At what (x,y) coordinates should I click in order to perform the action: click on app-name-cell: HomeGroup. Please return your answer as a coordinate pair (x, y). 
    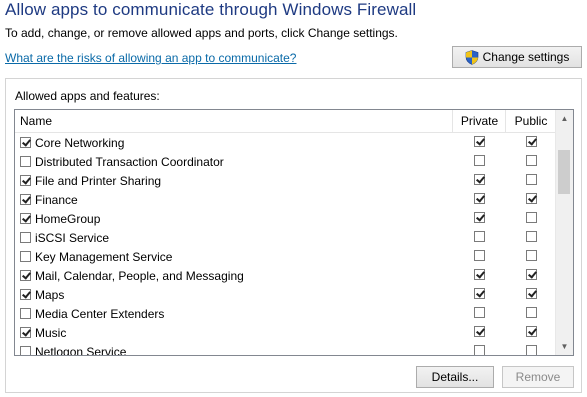
    Looking at the image, I should click on (60, 218).